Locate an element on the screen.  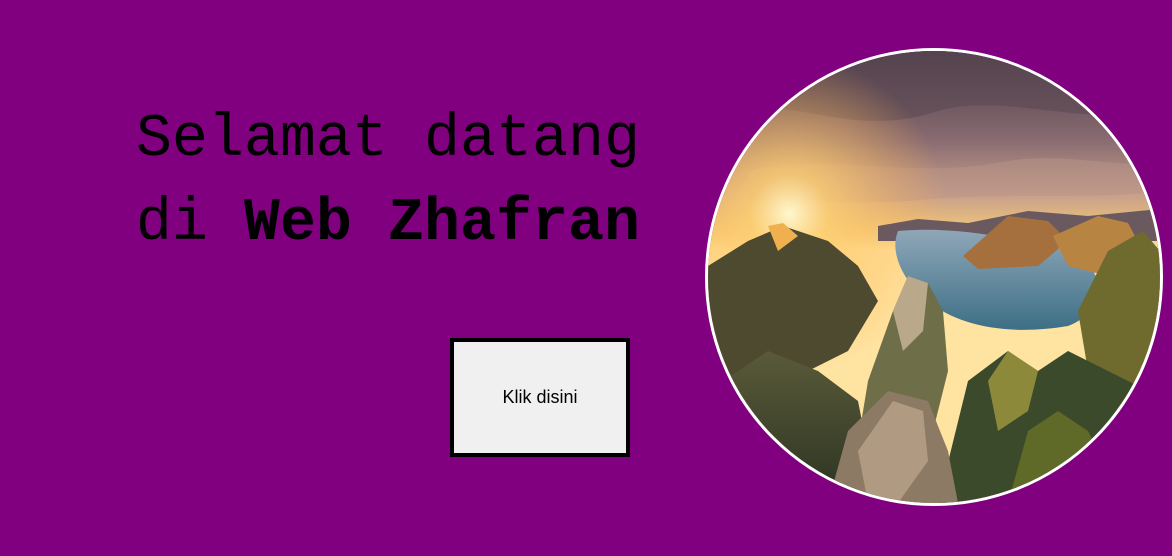
click-here-button: Klik disini is located at coordinates (540, 397).